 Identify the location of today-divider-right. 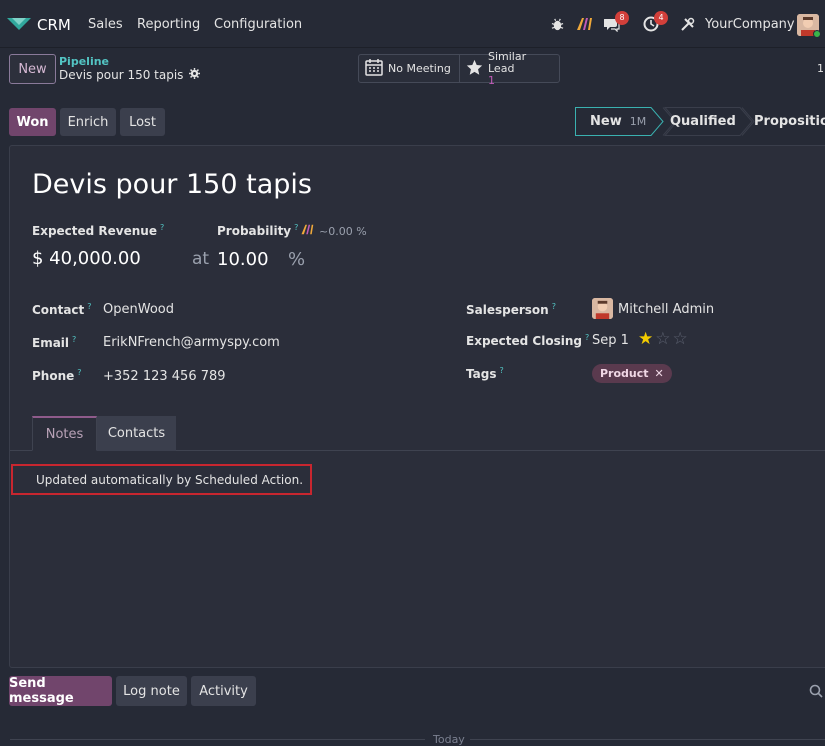
(647, 739).